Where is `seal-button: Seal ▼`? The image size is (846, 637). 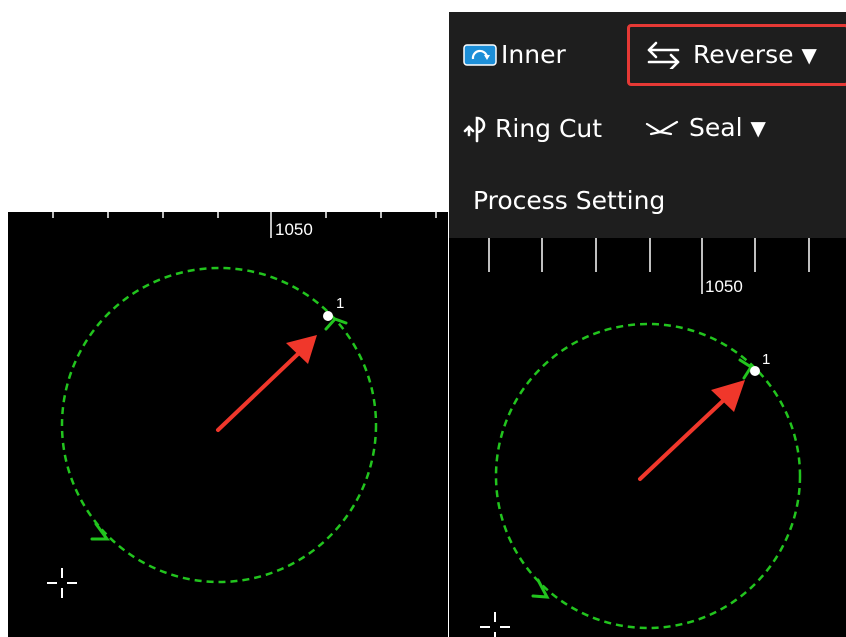 seal-button: Seal ▼ is located at coordinates (705, 127).